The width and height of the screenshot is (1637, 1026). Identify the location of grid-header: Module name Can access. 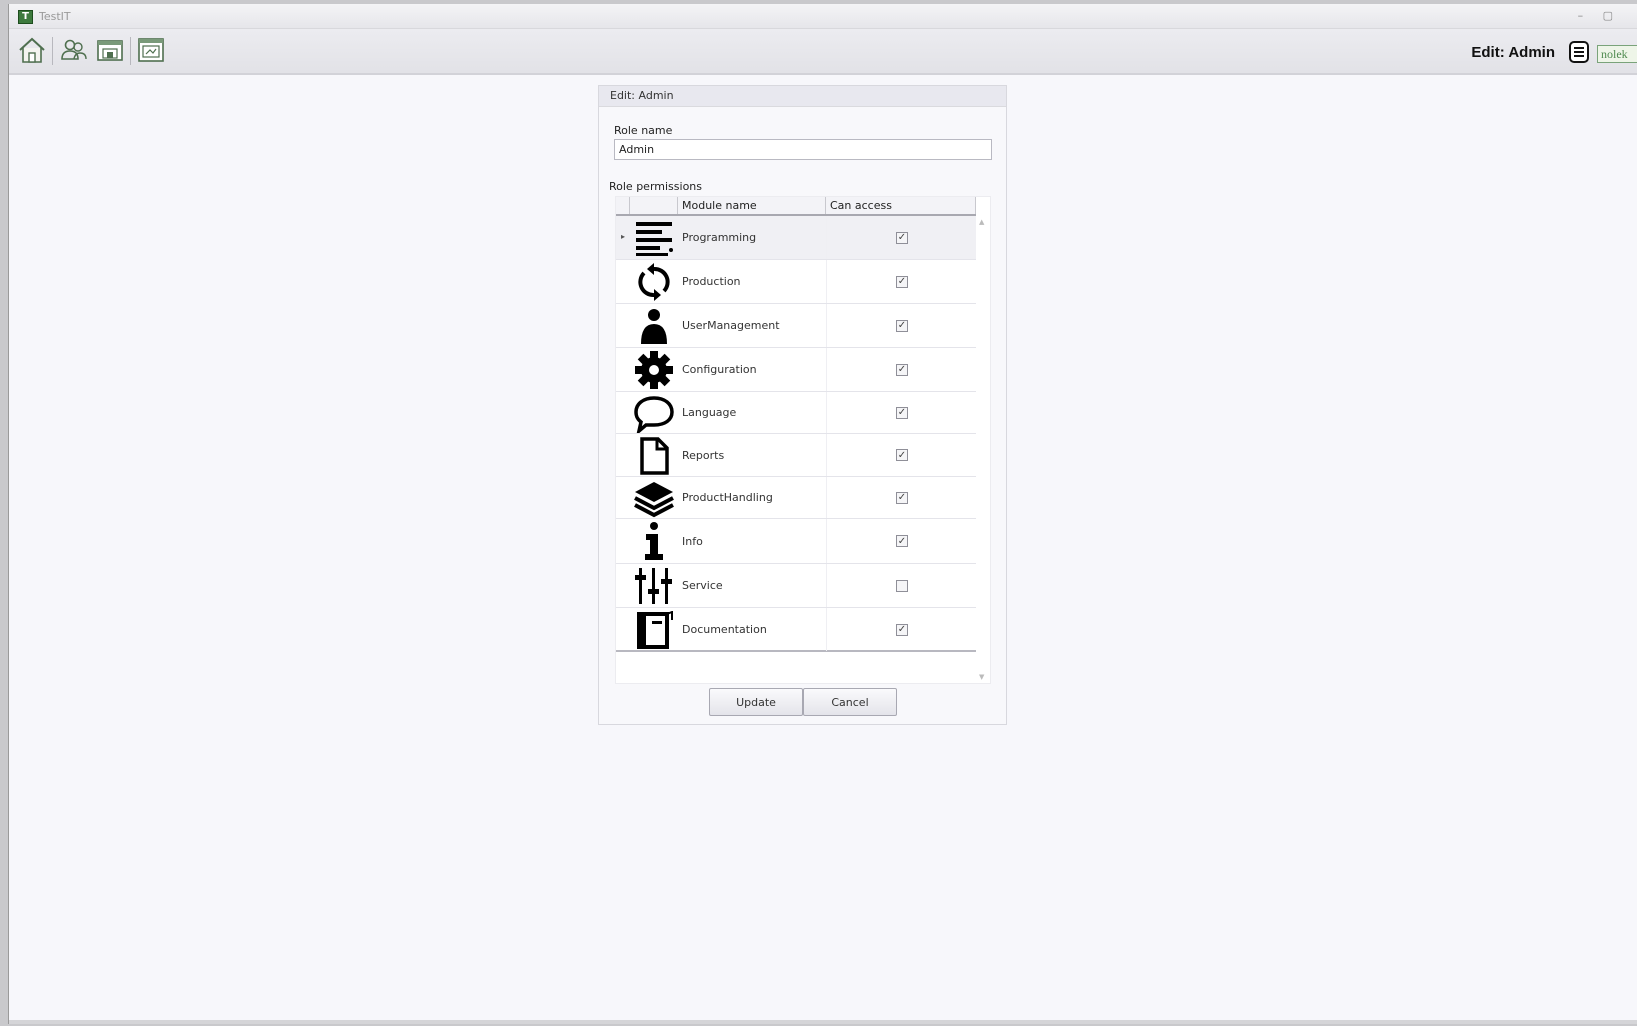
(796, 206).